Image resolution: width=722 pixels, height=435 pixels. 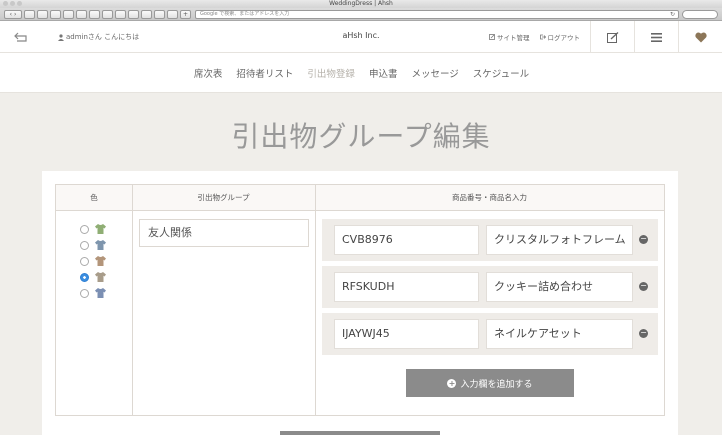 What do you see at coordinates (68, 14) in the screenshot?
I see `reader-icon` at bounding box center [68, 14].